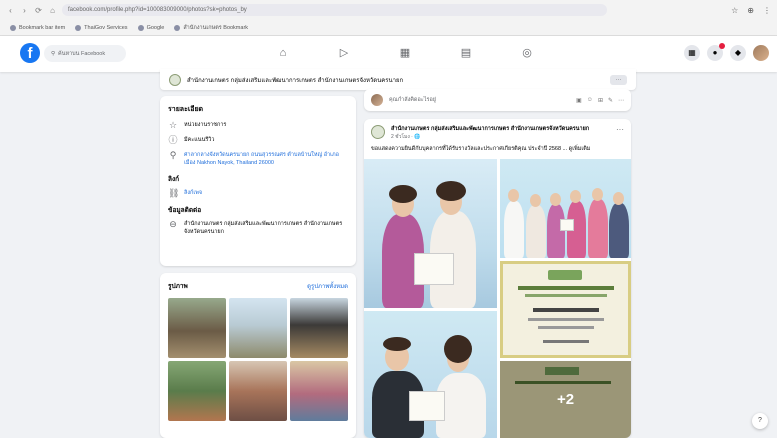 This screenshot has height=438, width=777. Describe the element at coordinates (173, 155) in the screenshot. I see `location-icon: ⚲` at that location.